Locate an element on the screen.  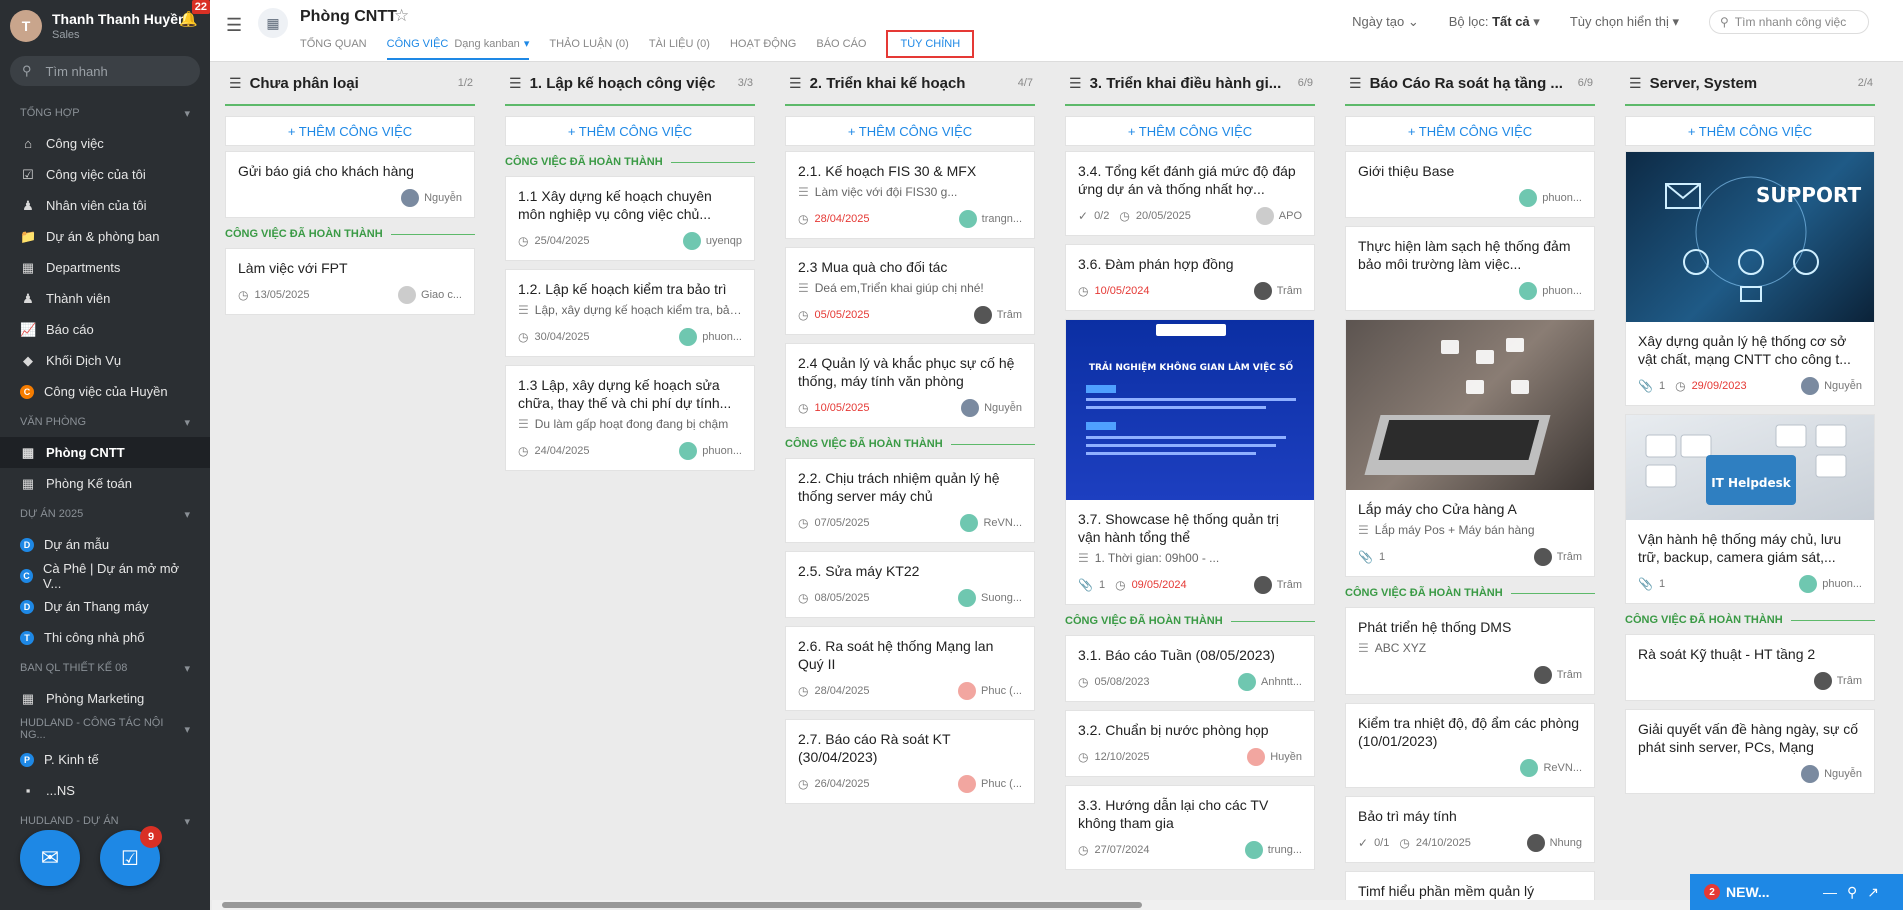
star-icon: ☆ is located at coordinates (401, 16).